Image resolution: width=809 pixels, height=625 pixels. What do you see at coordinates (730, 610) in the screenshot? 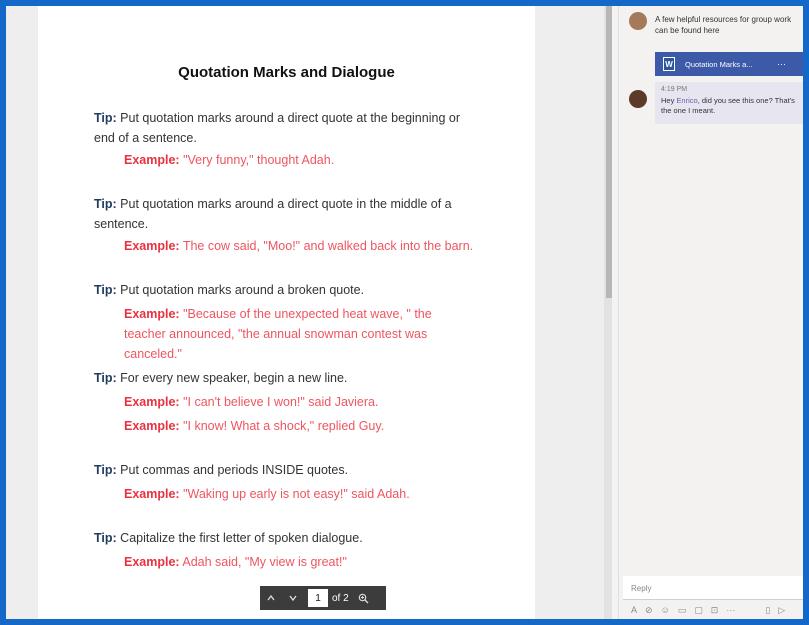
I see `more-icon: ···` at bounding box center [730, 610].